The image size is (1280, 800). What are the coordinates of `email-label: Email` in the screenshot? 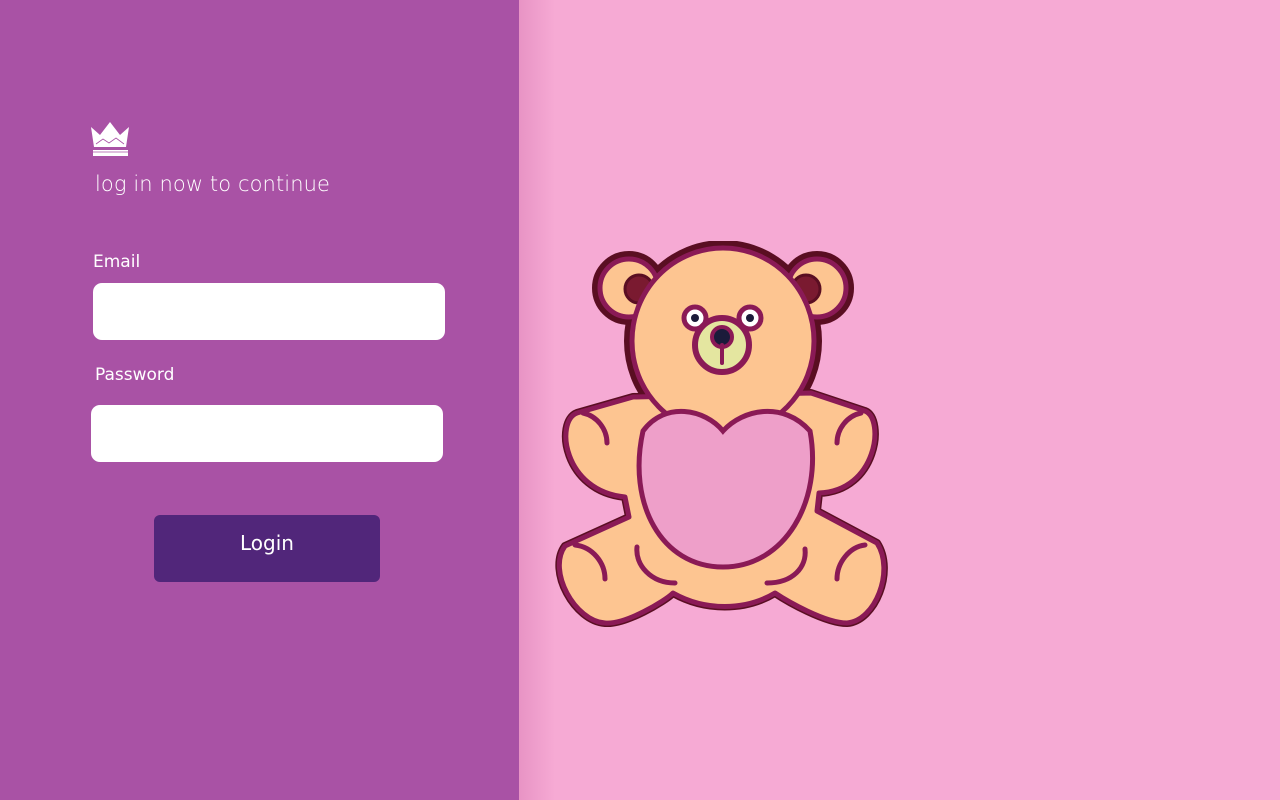 It's located at (117, 262).